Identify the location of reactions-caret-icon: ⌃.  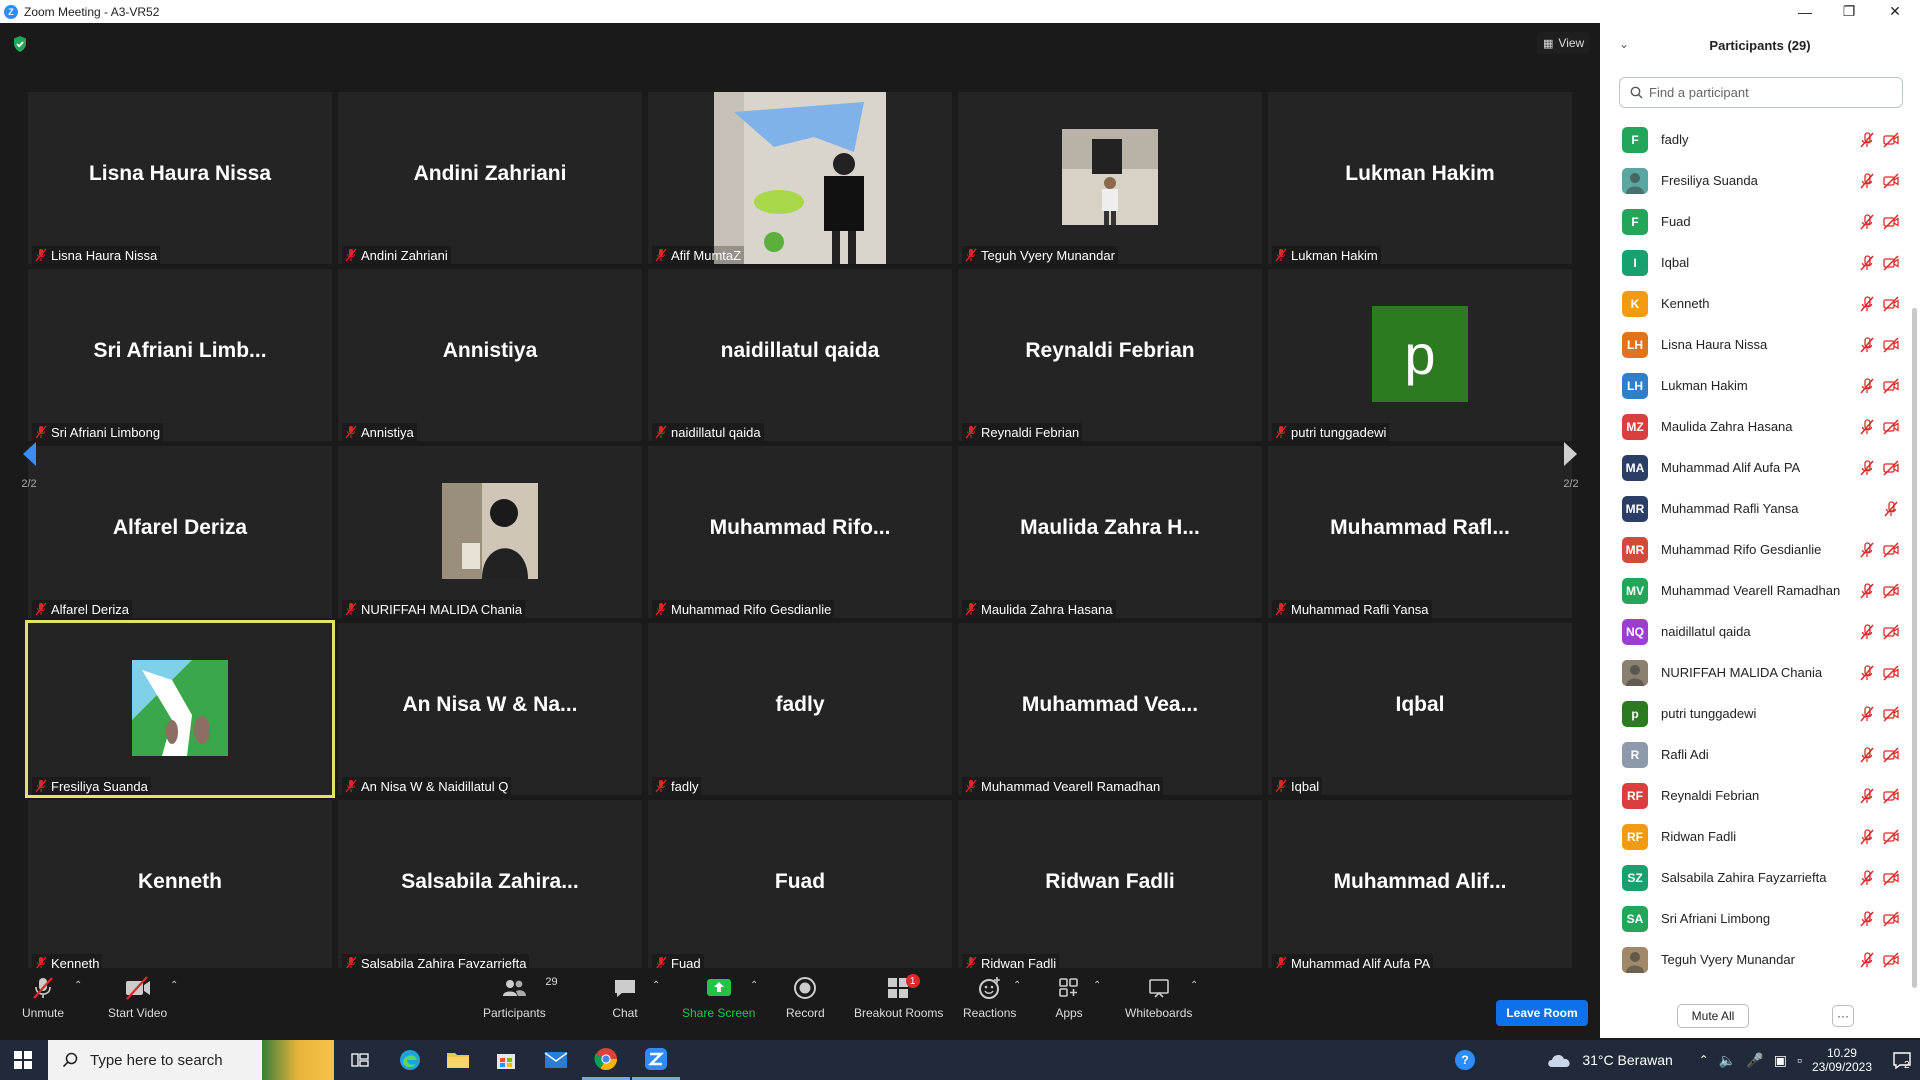
(1017, 985).